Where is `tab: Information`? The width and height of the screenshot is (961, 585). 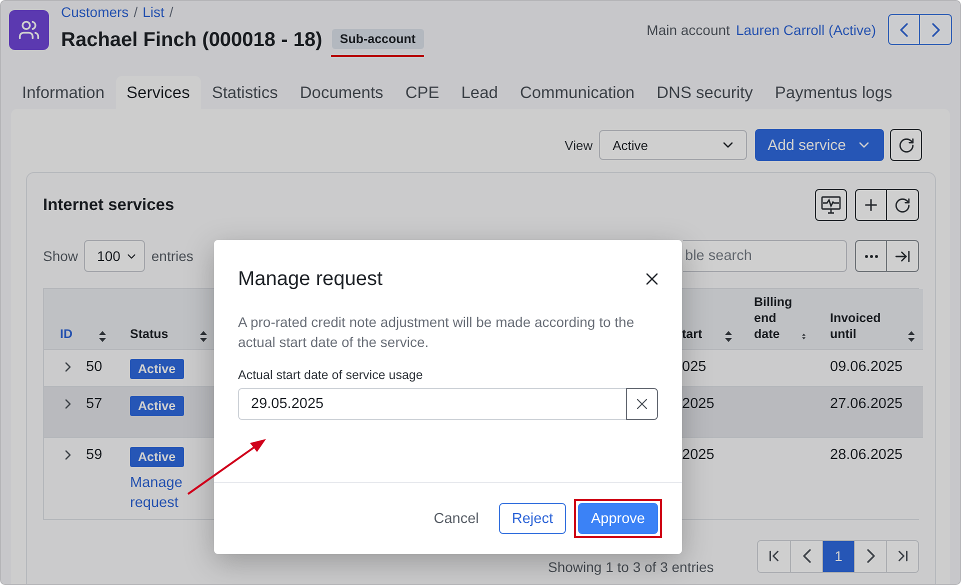 tab: Information is located at coordinates (63, 92).